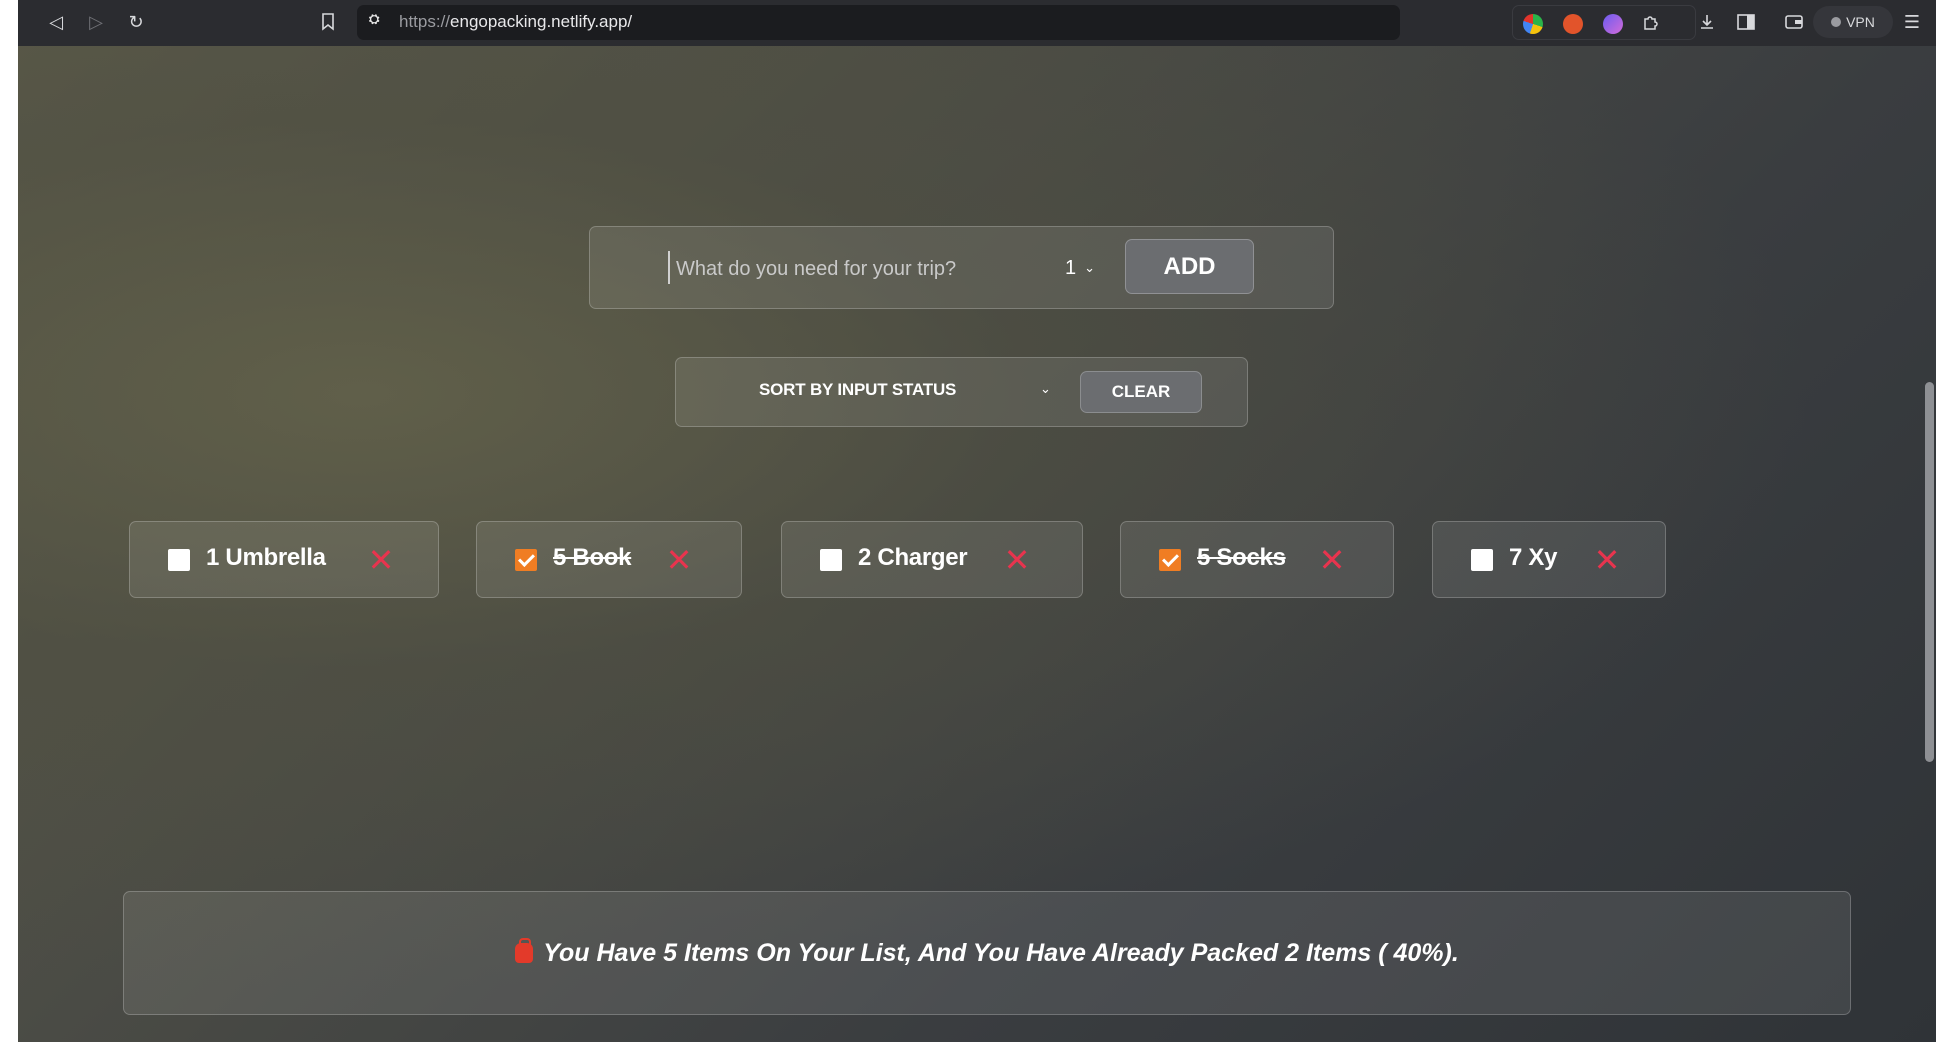 This screenshot has height=1058, width=1936. What do you see at coordinates (592, 557) in the screenshot?
I see `item-label: 5 Book` at bounding box center [592, 557].